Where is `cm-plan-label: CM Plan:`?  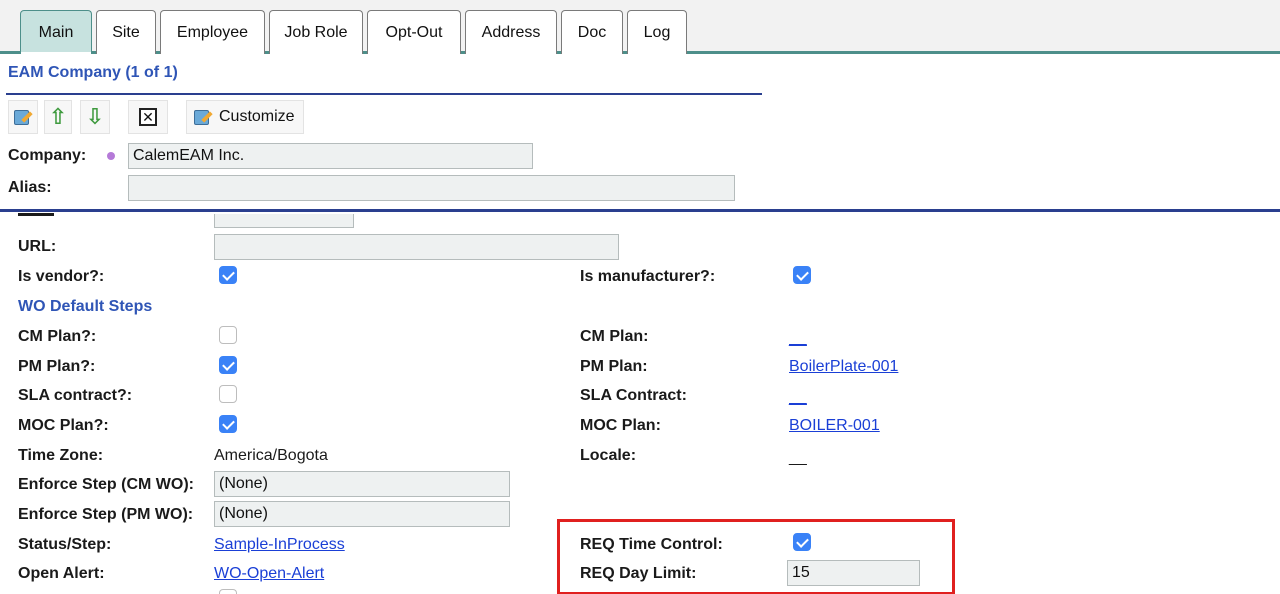
cm-plan-label: CM Plan: is located at coordinates (614, 336).